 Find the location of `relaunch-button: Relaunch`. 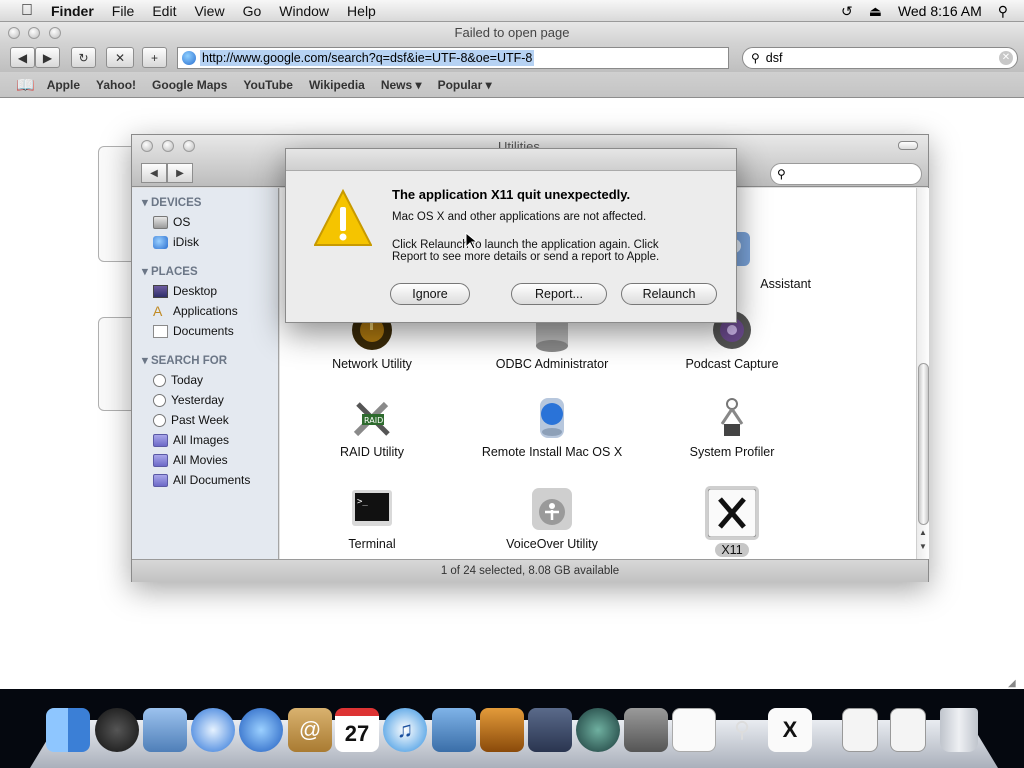

relaunch-button: Relaunch is located at coordinates (669, 294).